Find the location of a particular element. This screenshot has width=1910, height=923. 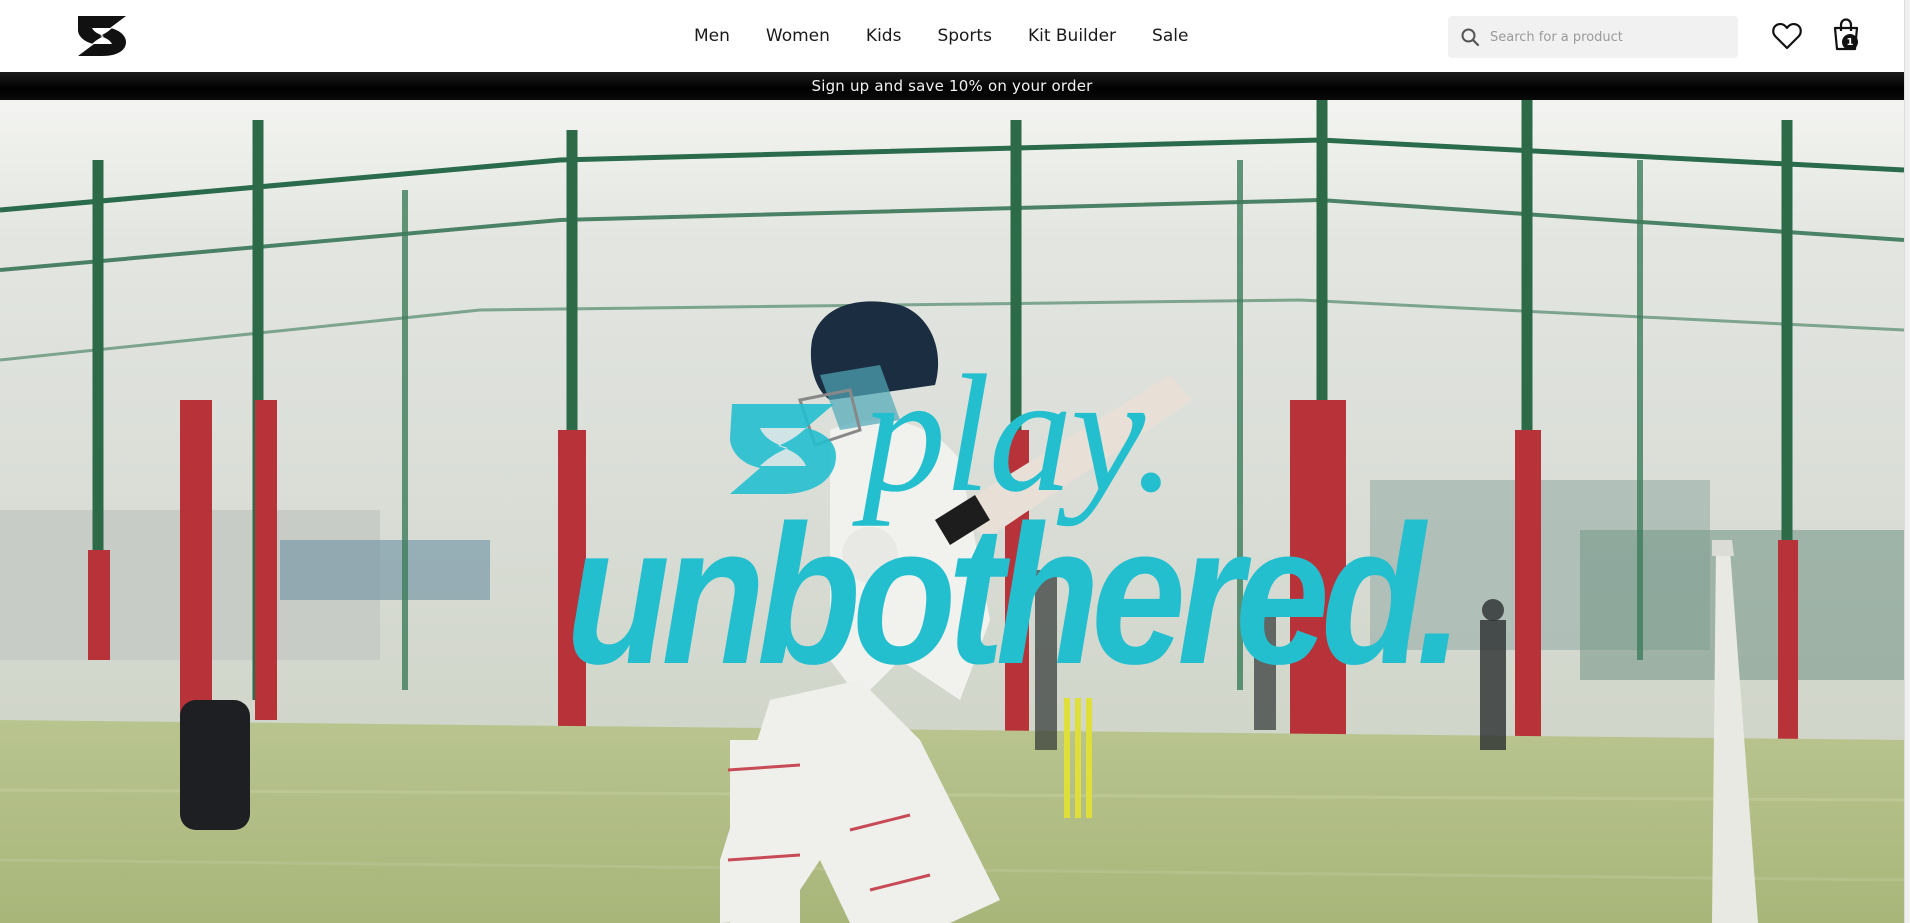

search-box is located at coordinates (1593, 37).